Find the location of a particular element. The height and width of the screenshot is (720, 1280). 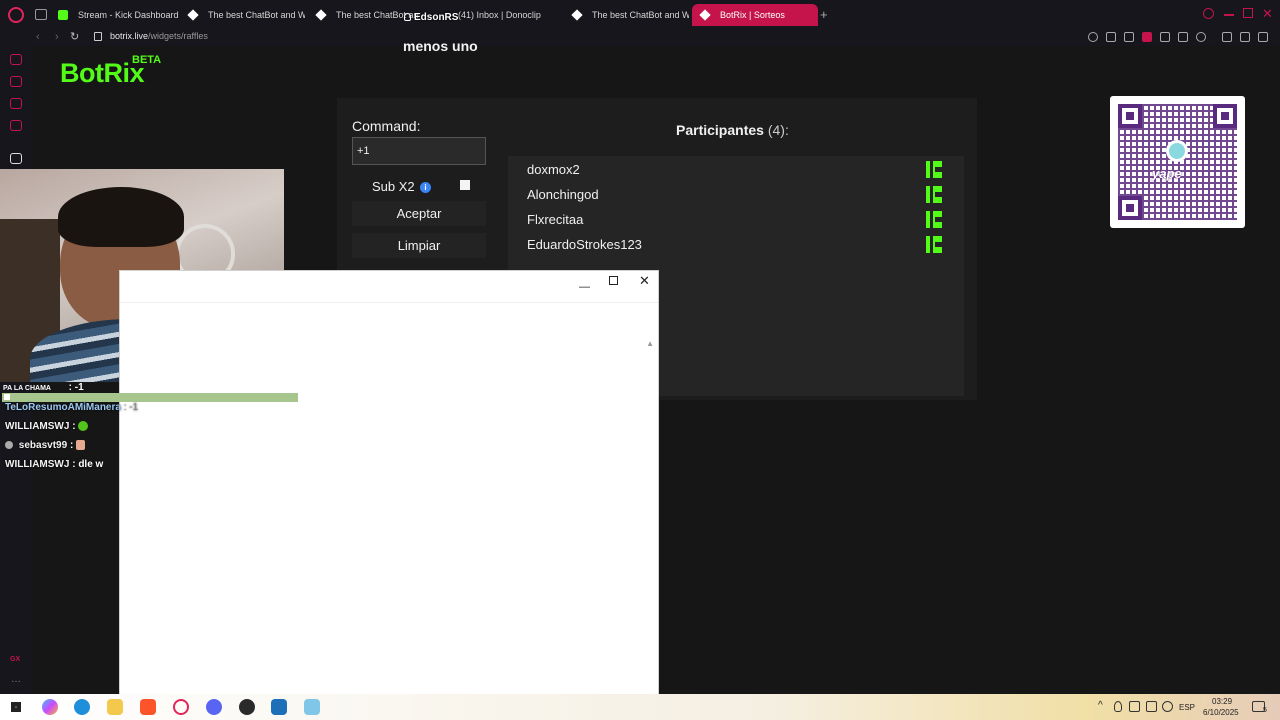

tab-kick-dashboard: Stream - Kick Dashboard is located at coordinates (115, 15).